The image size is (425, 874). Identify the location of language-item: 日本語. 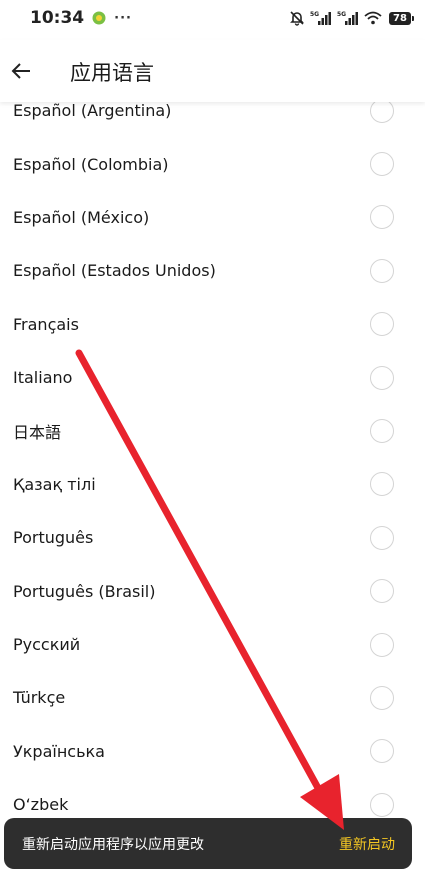
(212, 430).